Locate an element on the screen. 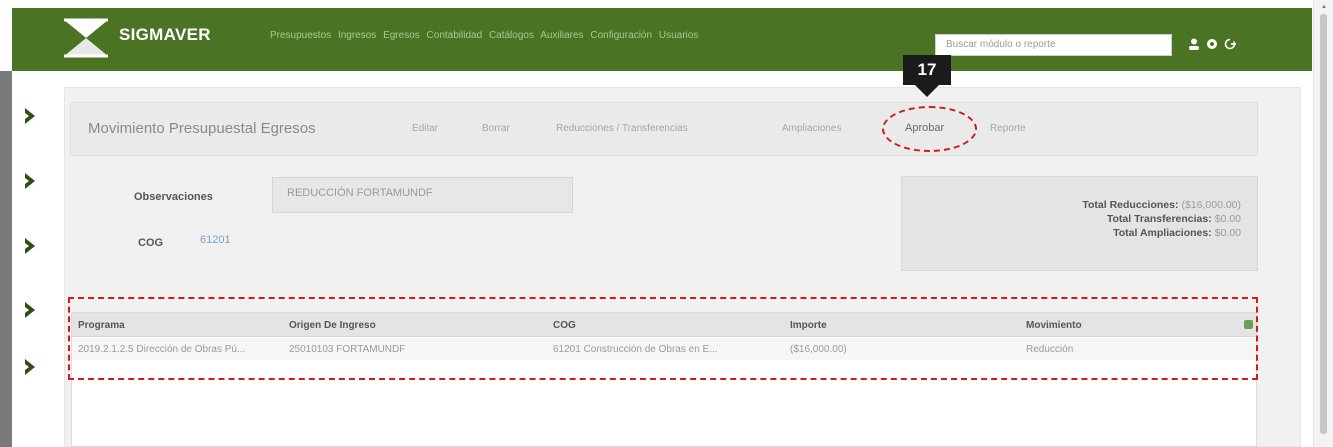 Image resolution: width=1333 pixels, height=447 pixels. gear-icon is located at coordinates (1212, 44).